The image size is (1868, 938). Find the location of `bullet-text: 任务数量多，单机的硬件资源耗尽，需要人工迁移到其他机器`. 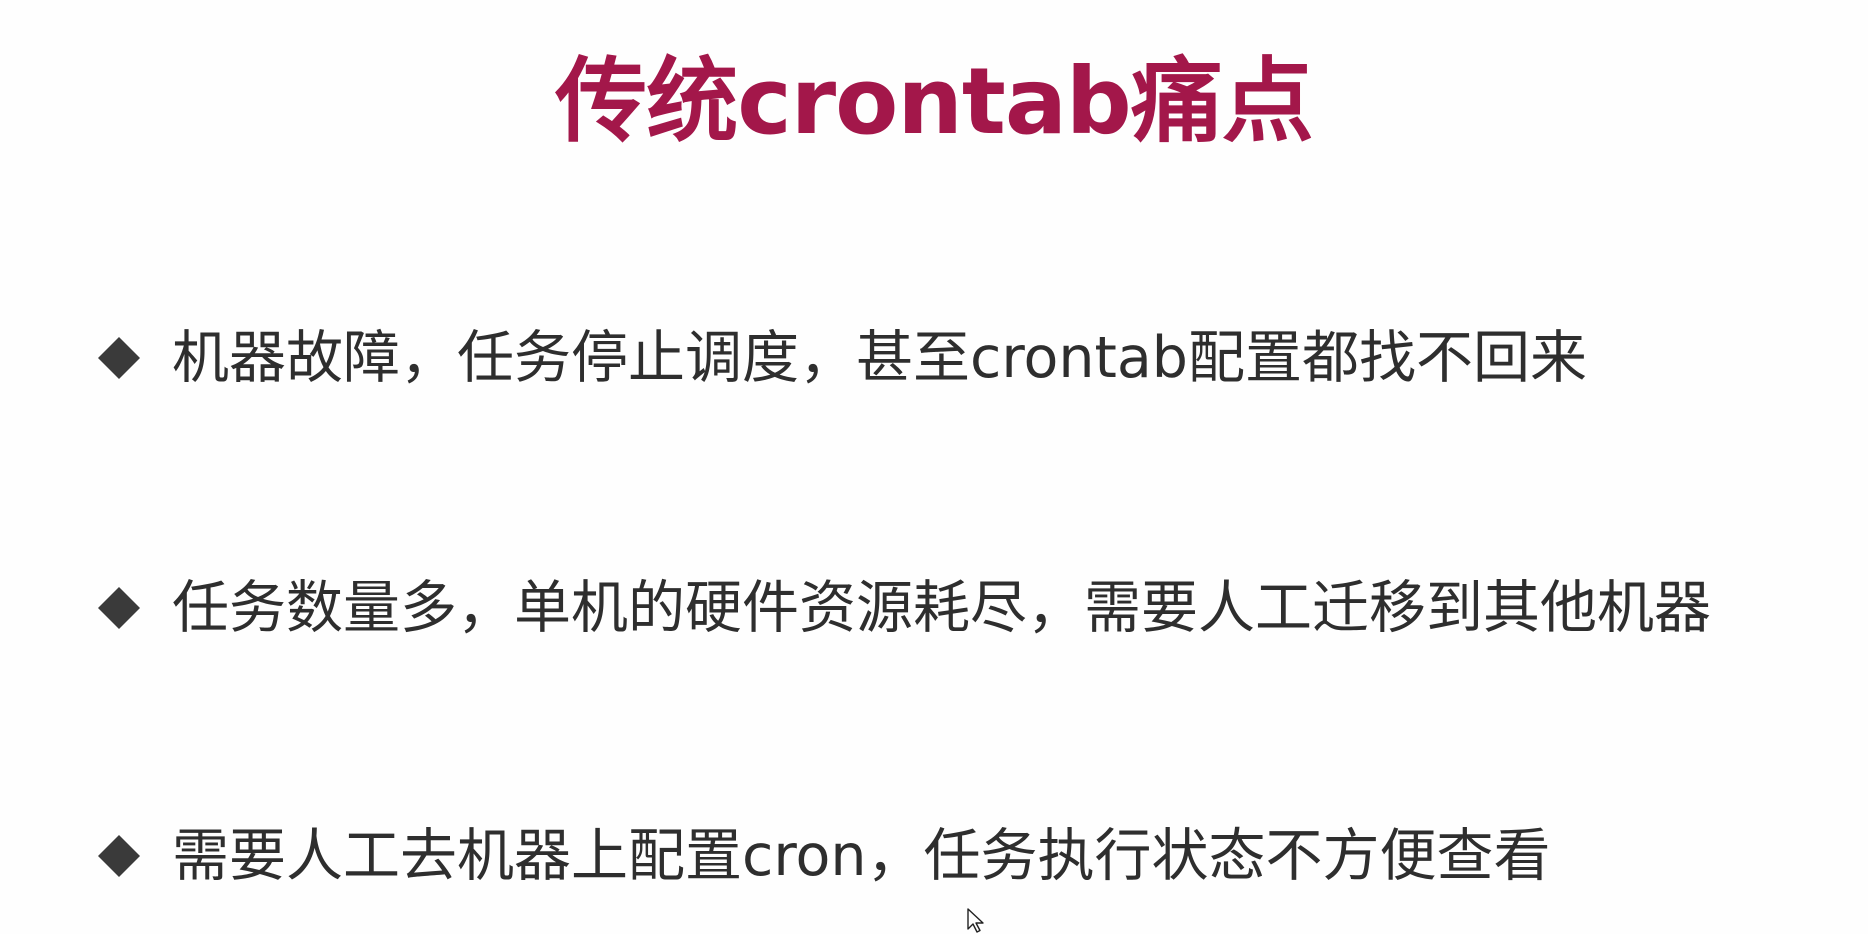

bullet-text: 任务数量多，单机的硬件资源耗尽，需要人工迁移到其他机器 is located at coordinates (941, 608).